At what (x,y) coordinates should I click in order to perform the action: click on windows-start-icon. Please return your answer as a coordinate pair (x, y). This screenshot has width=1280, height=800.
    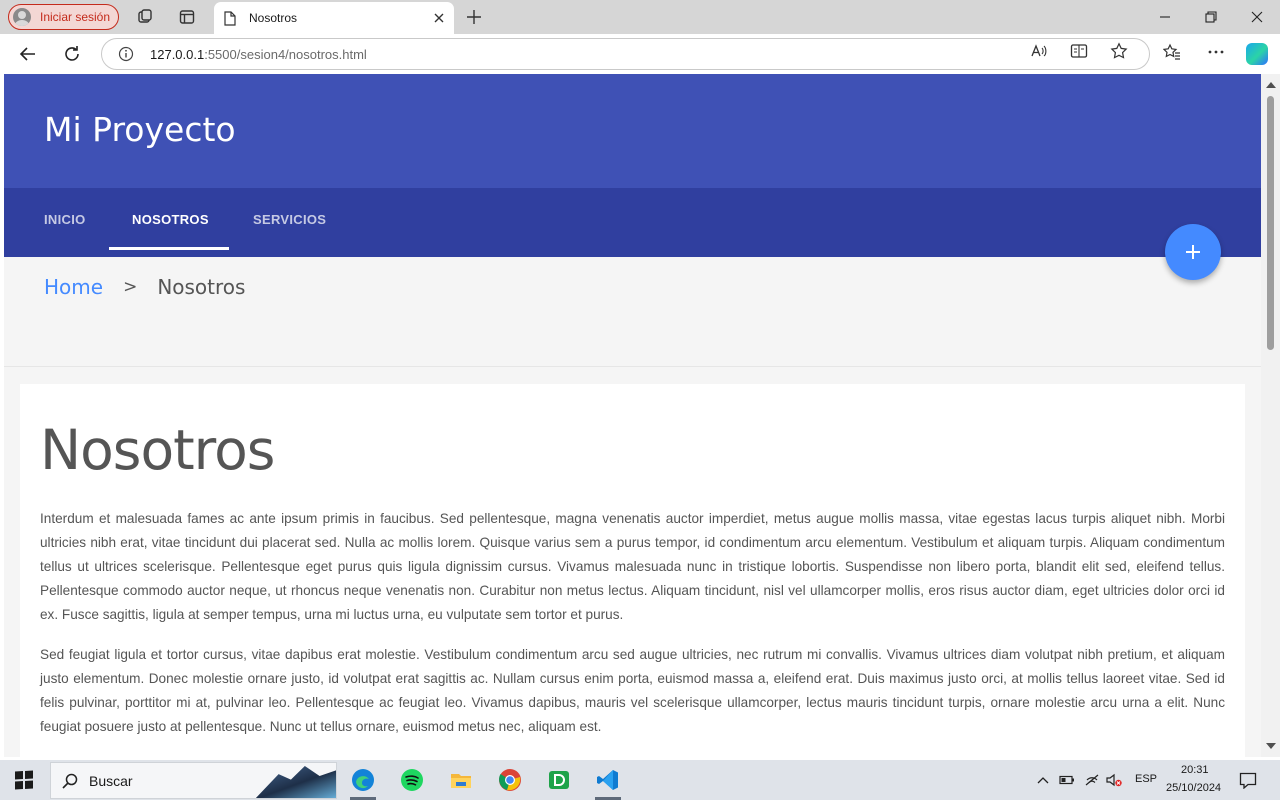
    Looking at the image, I should click on (24, 780).